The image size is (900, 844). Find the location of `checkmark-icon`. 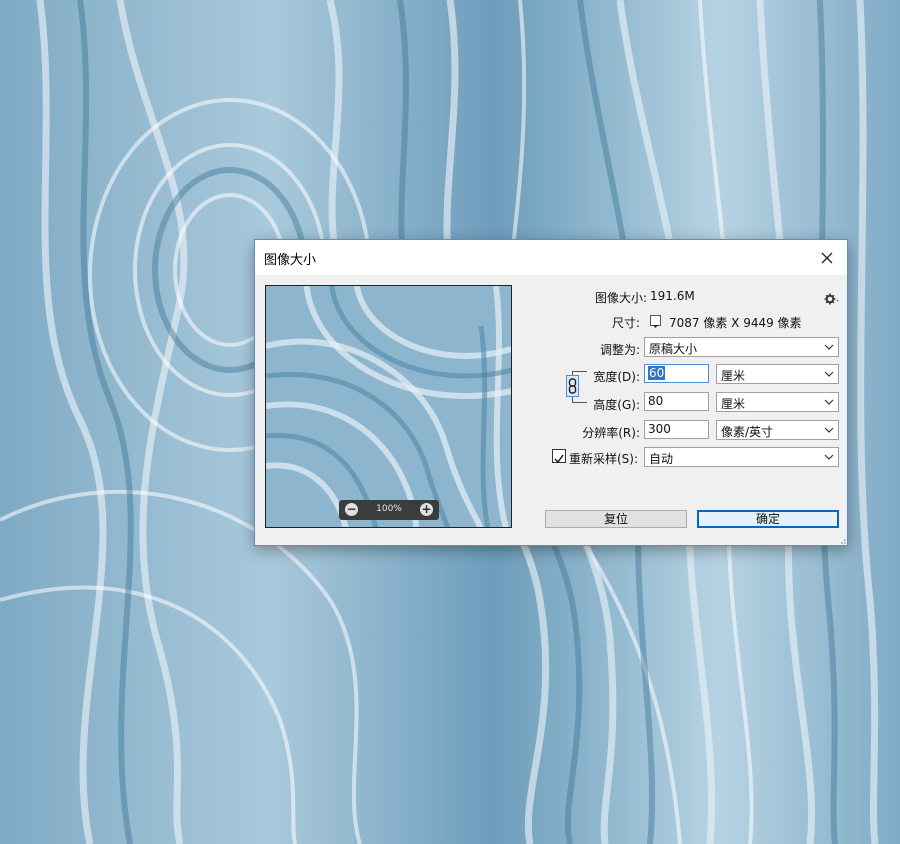

checkmark-icon is located at coordinates (559, 459).